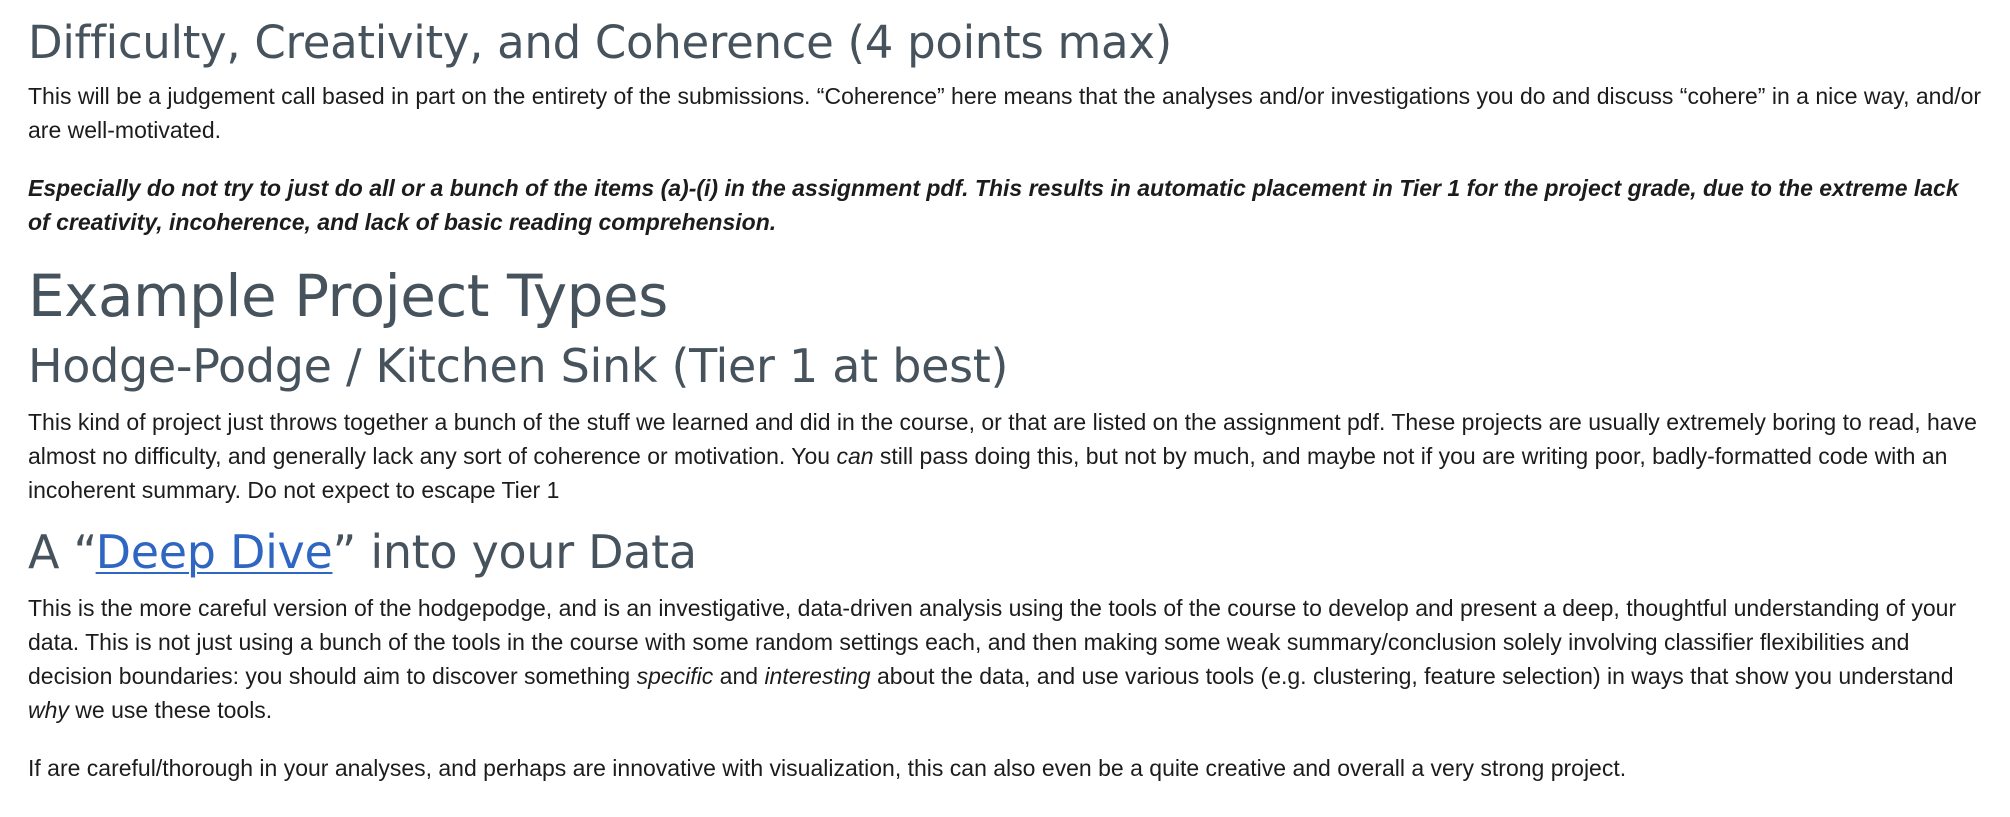 The image size is (2010, 817). Describe the element at coordinates (48, 710) in the screenshot. I see `deep-dive-emphasis-why: why` at that location.